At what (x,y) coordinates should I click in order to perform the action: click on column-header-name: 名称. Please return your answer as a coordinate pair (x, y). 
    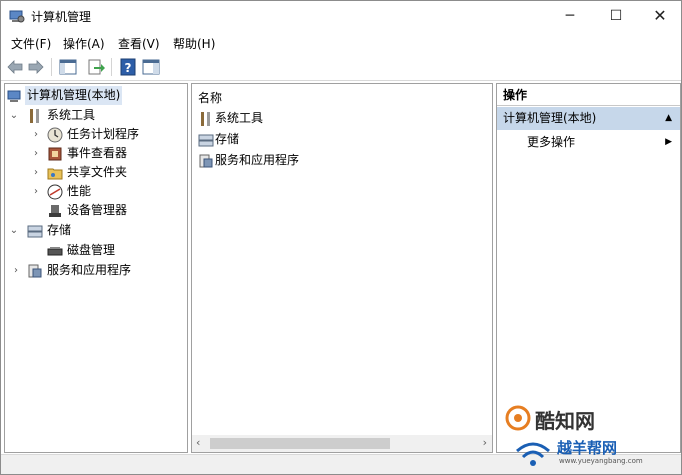
    Looking at the image, I should click on (210, 97).